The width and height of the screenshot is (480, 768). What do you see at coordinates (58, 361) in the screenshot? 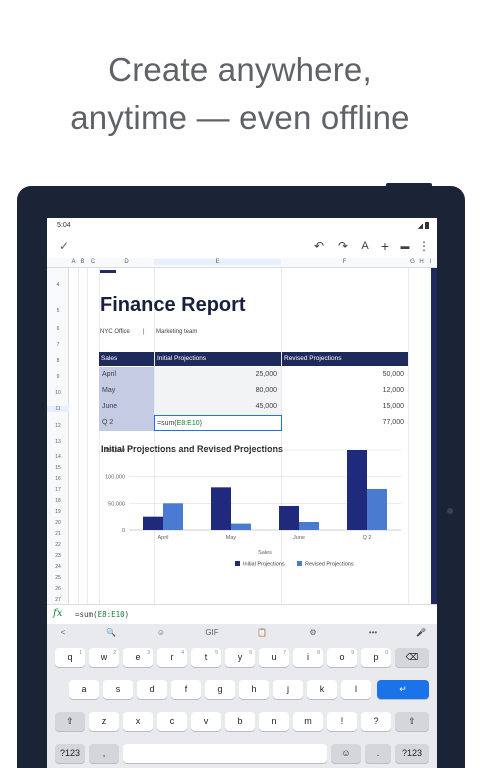
I see `row-header: 8` at bounding box center [58, 361].